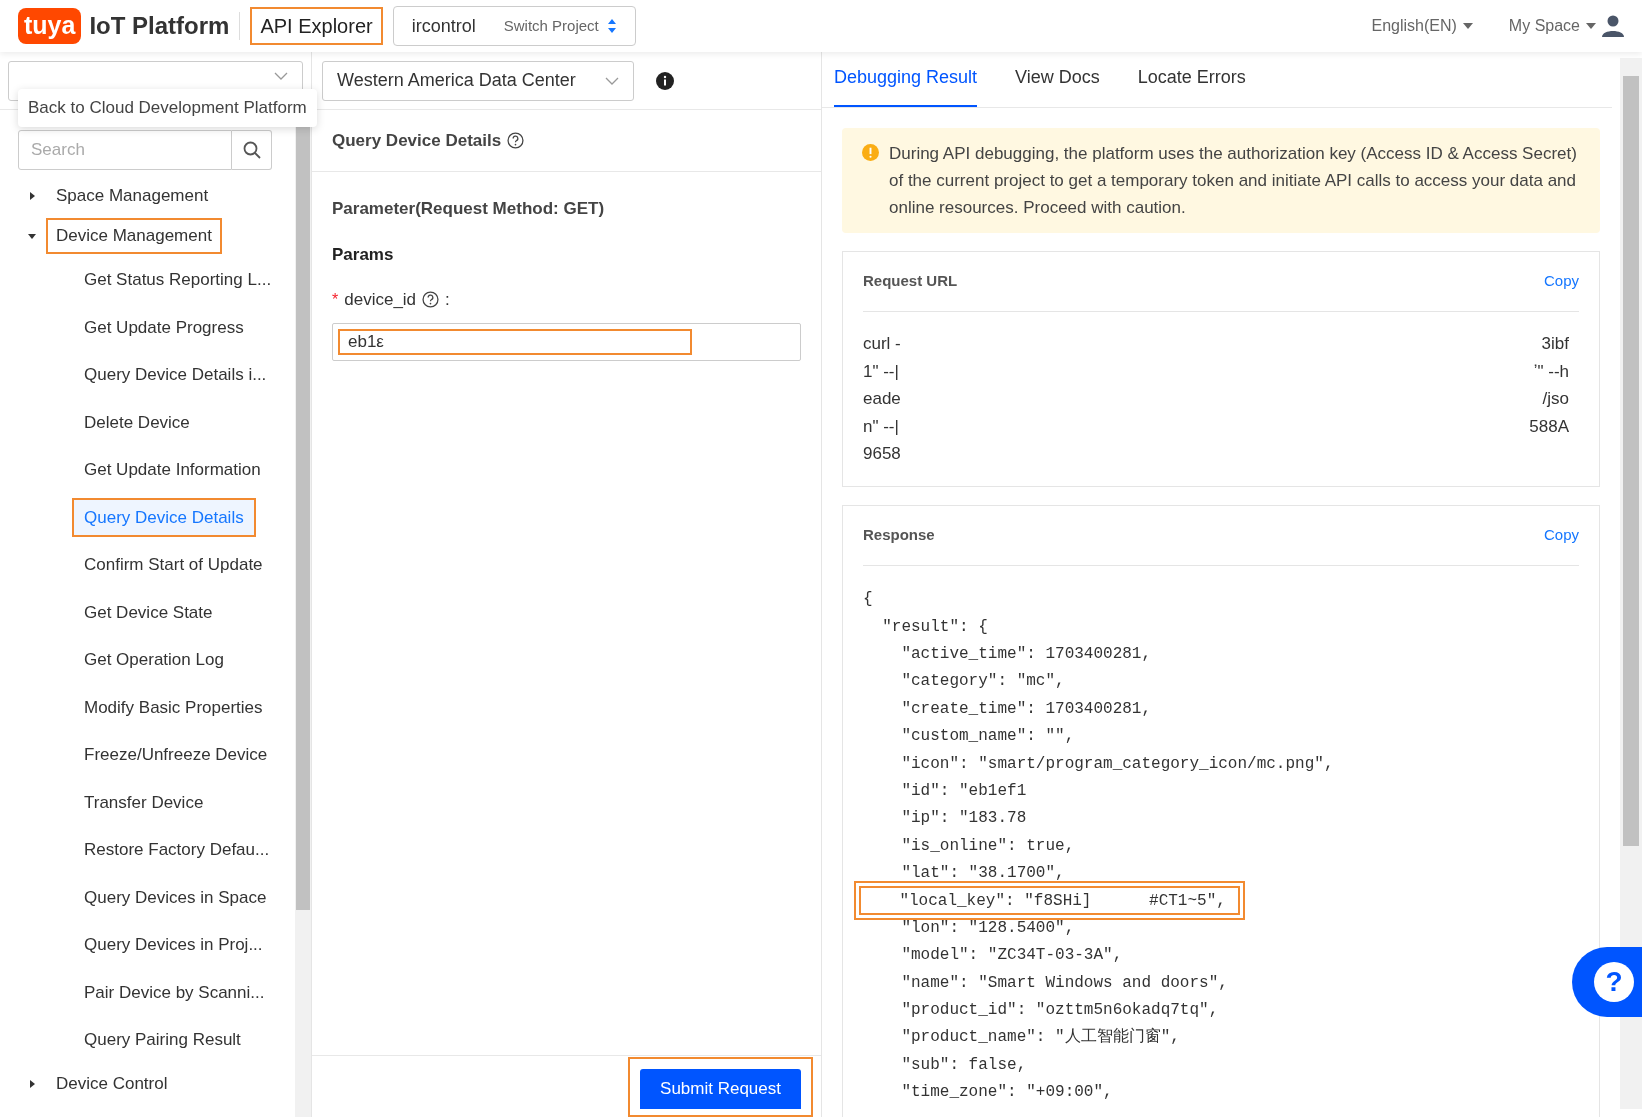 The height and width of the screenshot is (1117, 1642). I want to click on platform-title: IoT Platform, so click(159, 26).